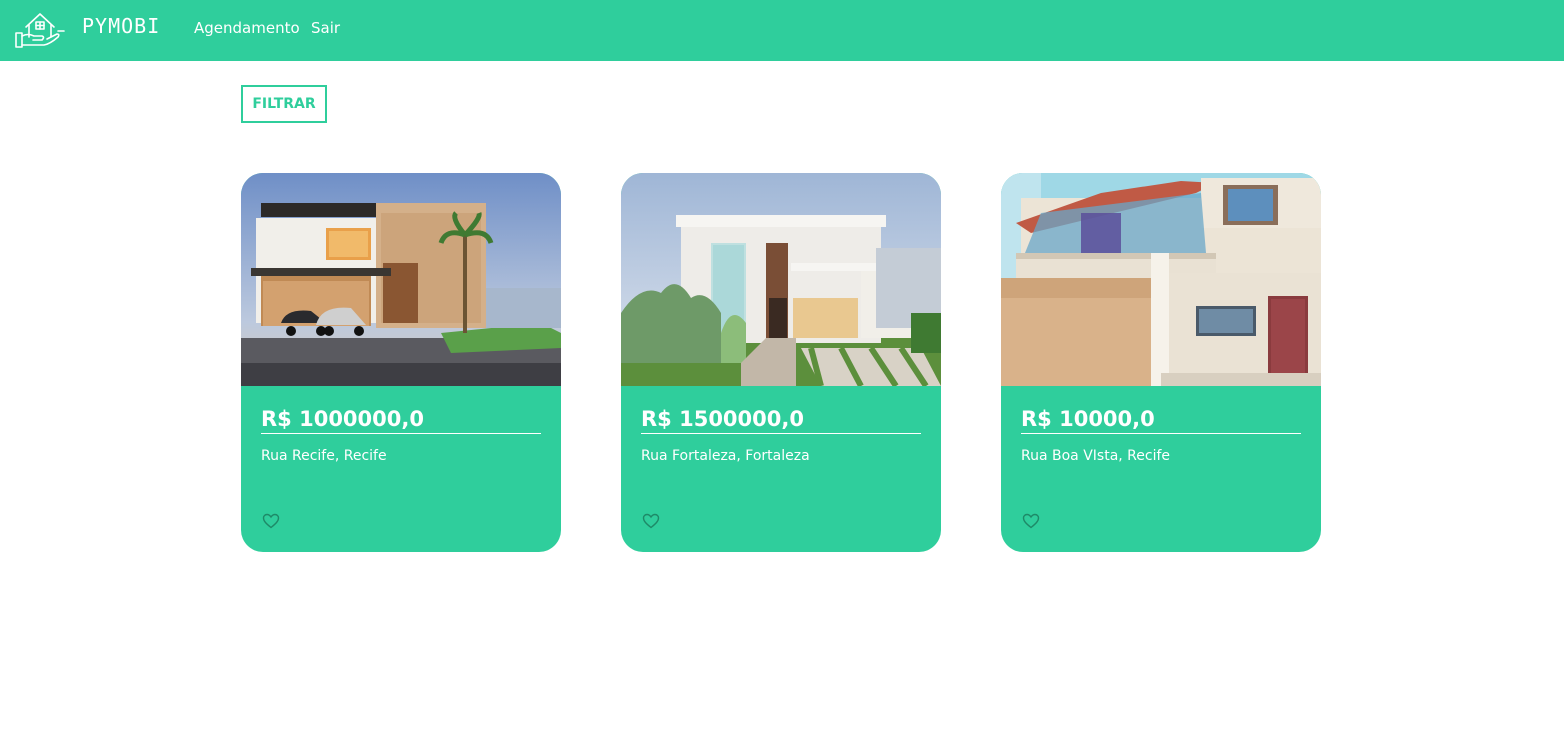 This screenshot has height=738, width=1564. Describe the element at coordinates (324, 456) in the screenshot. I see `listing-address: Rua Recife, Recife` at that location.